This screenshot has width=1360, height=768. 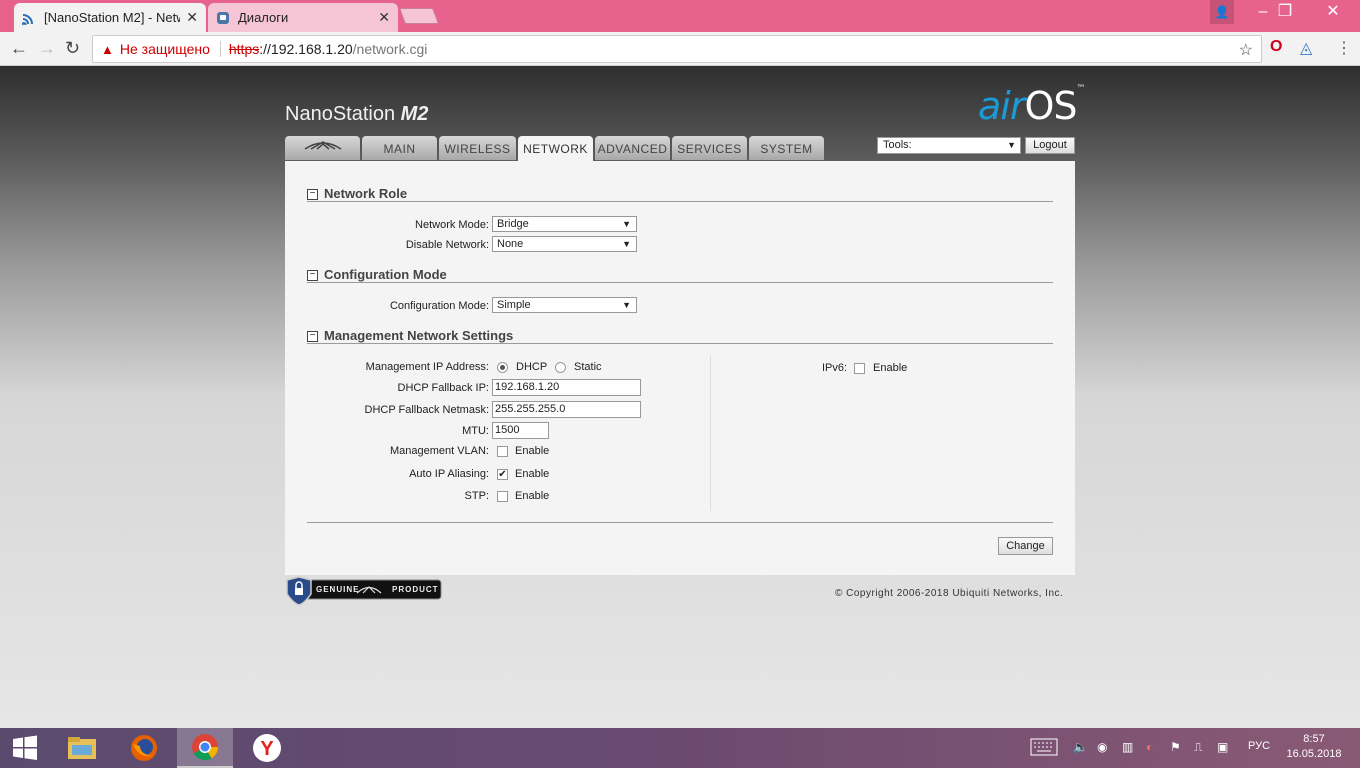 What do you see at coordinates (502, 496) in the screenshot?
I see `stp-checkbox` at bounding box center [502, 496].